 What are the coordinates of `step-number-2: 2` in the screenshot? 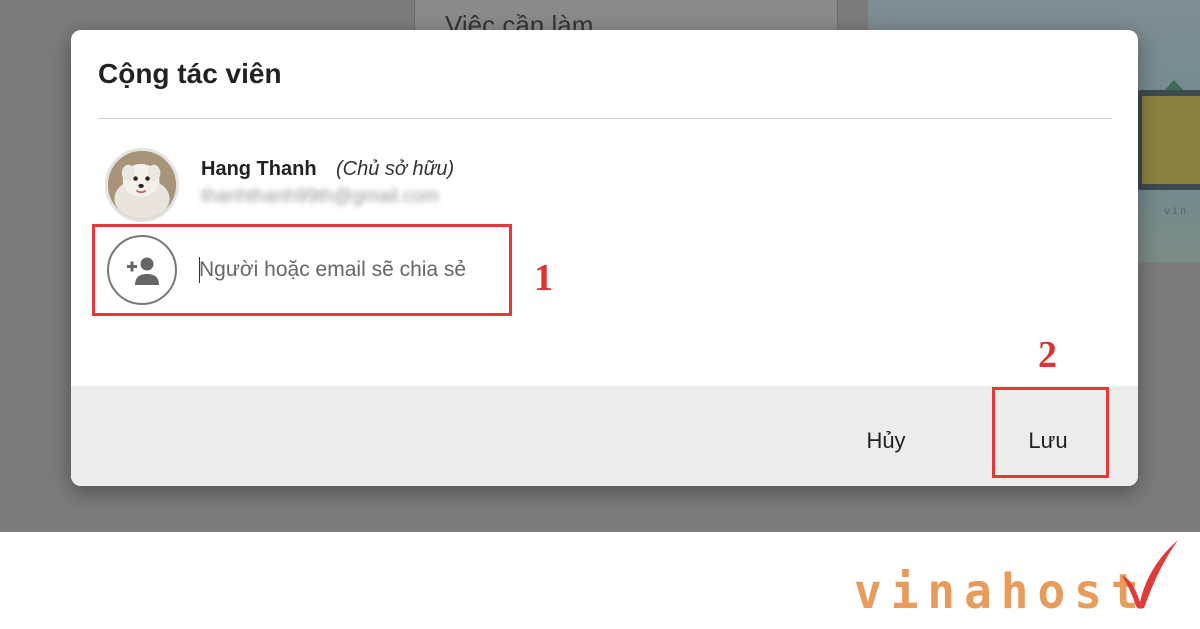 It's located at (1047, 355).